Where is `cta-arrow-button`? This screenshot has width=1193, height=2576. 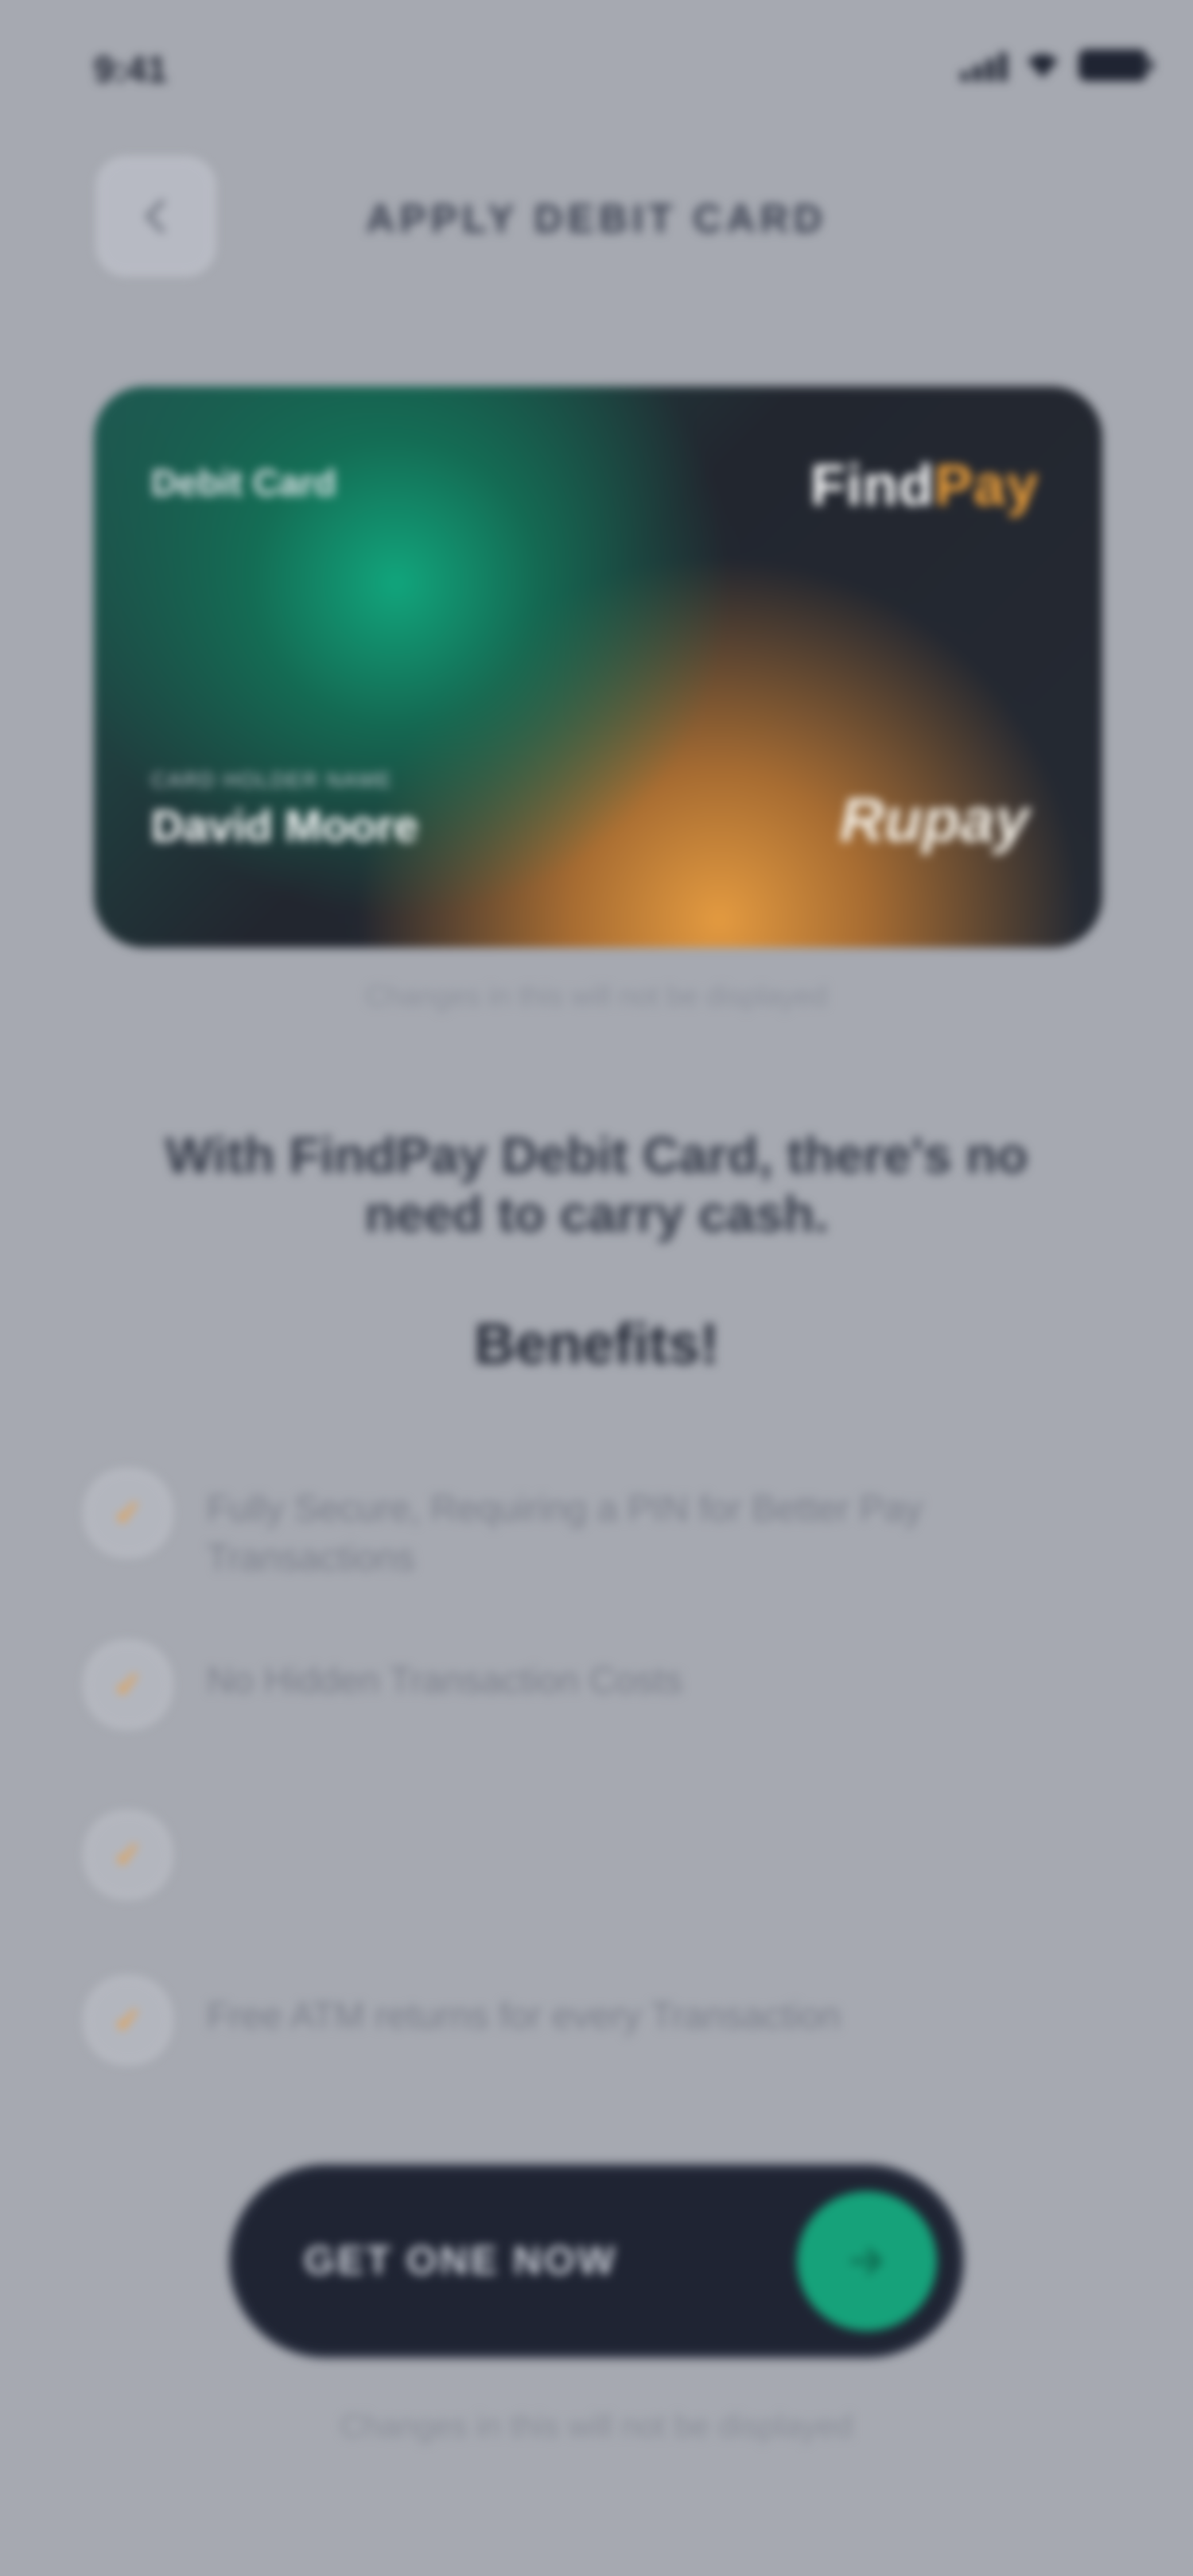 cta-arrow-button is located at coordinates (867, 2261).